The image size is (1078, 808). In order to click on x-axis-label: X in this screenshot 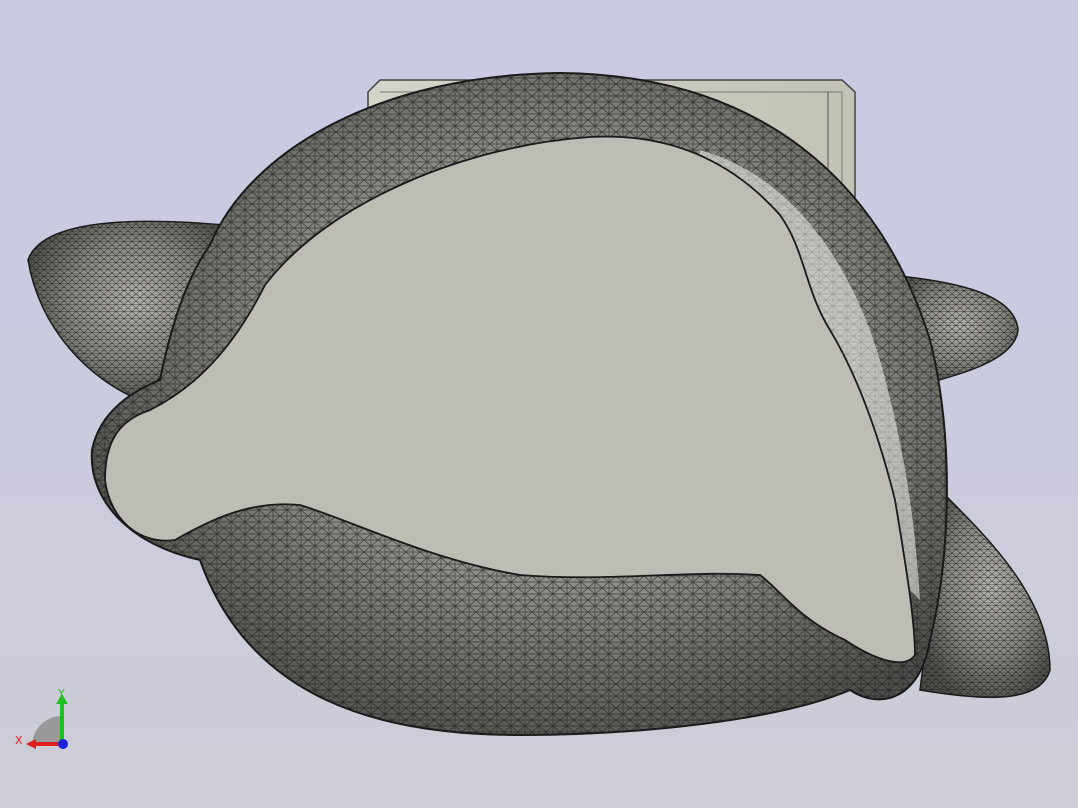, I will do `click(19, 740)`.